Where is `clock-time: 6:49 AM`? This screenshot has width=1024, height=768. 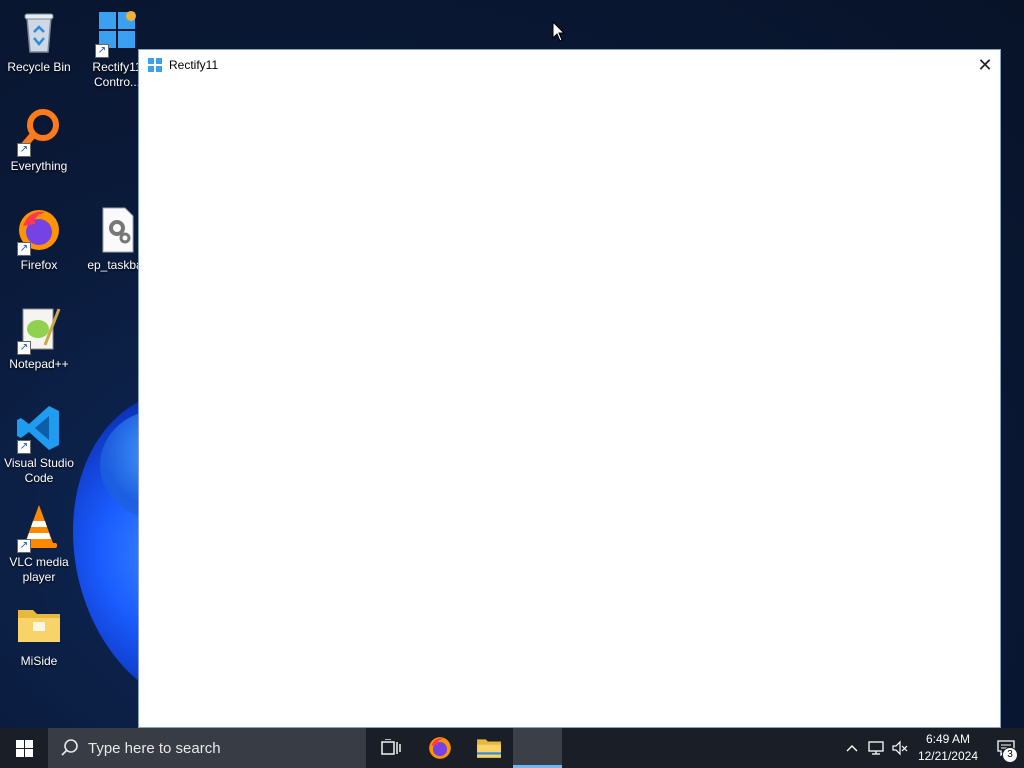
clock-time: 6:49 AM is located at coordinates (947, 739).